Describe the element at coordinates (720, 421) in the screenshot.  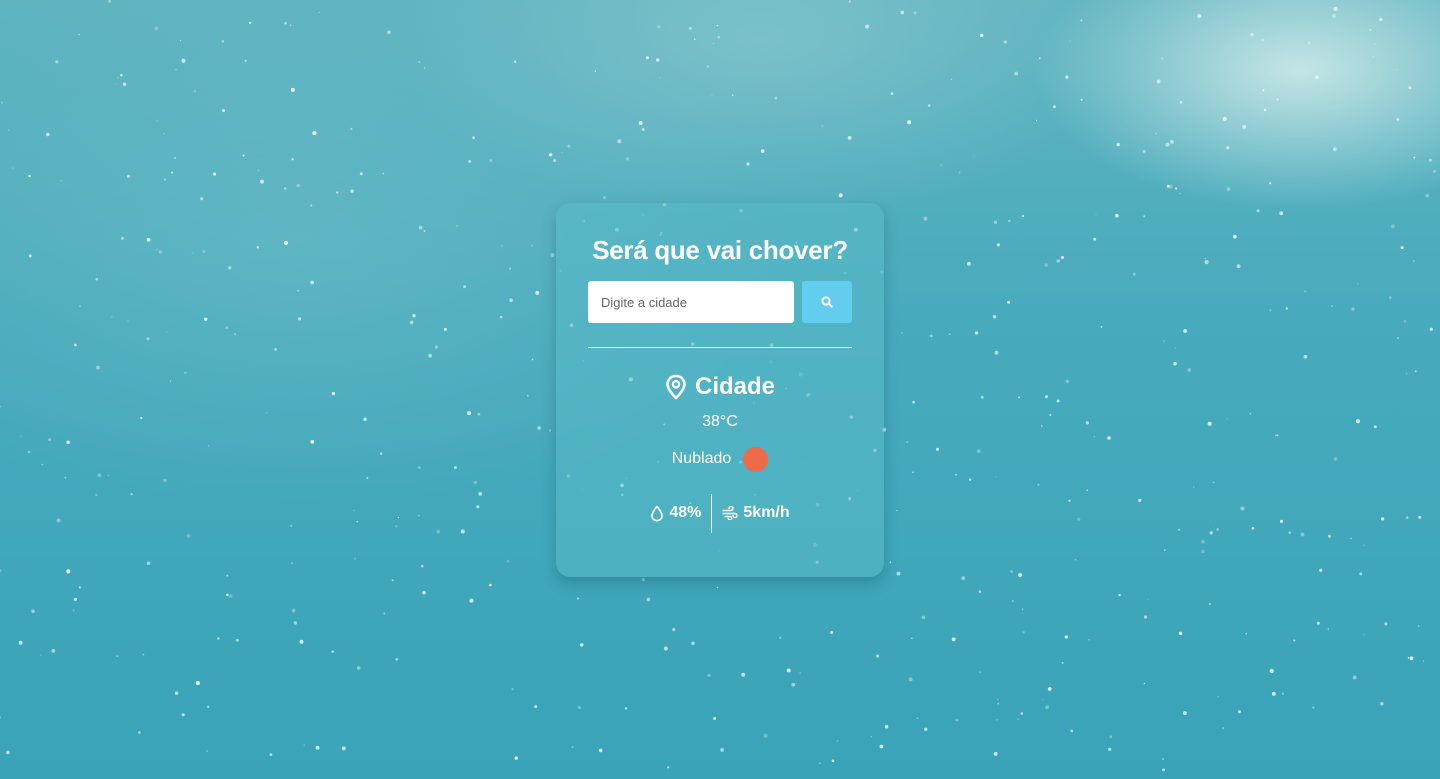
I see `temperature: 38°C` at that location.